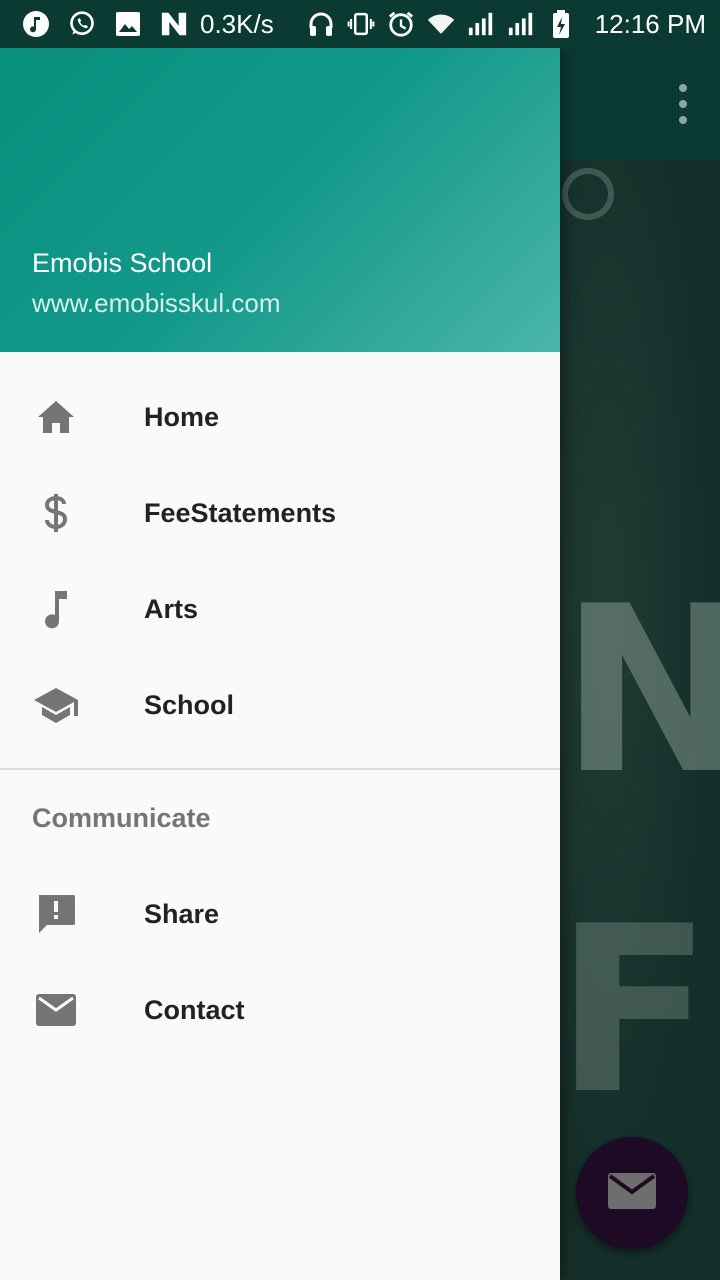 This screenshot has height=1280, width=720. What do you see at coordinates (401, 24) in the screenshot?
I see `alarm-icon` at bounding box center [401, 24].